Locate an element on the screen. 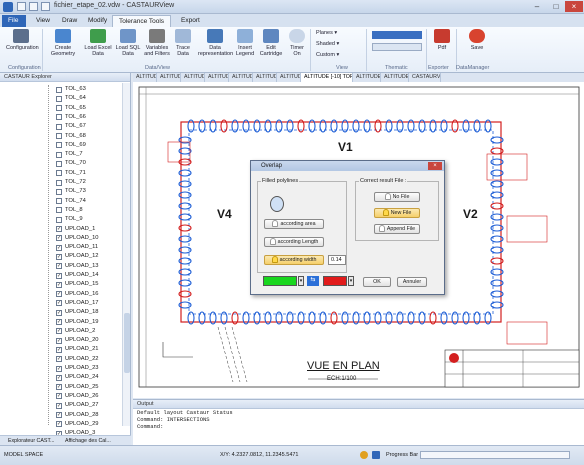 Image resolution: width=584 pixels, height=465 pixels. doc-tab: ALTITUDE [-7] is located at coordinates (193, 77).